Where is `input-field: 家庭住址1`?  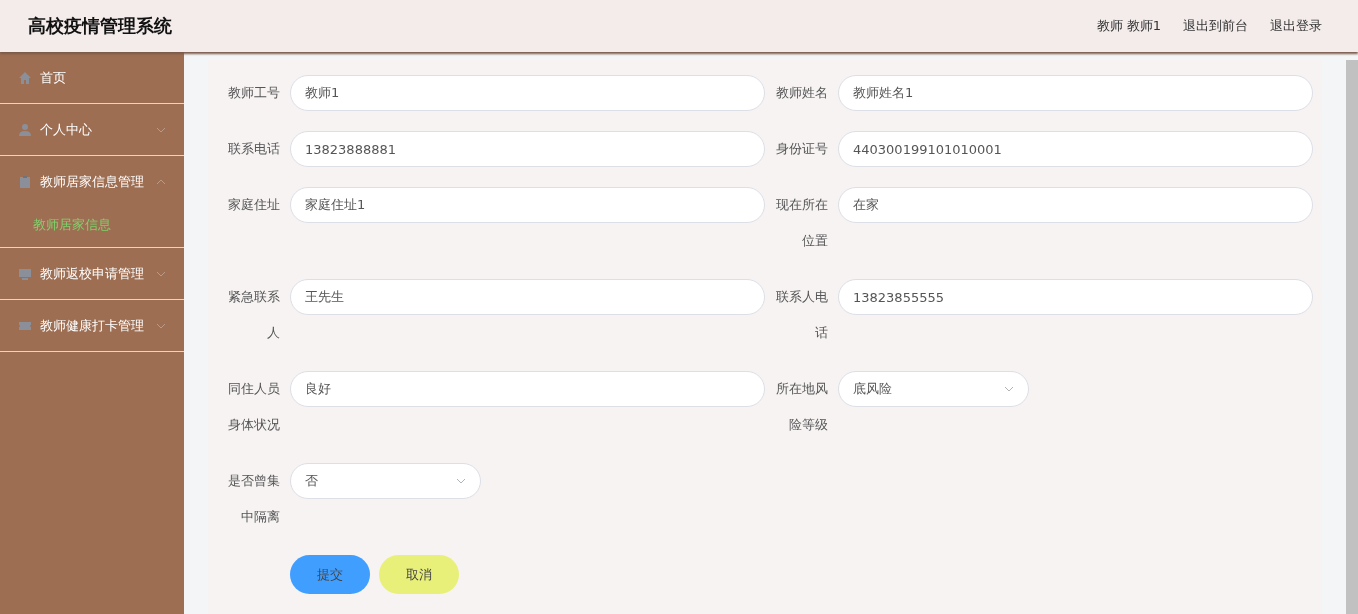
input-field: 家庭住址1 is located at coordinates (527, 205).